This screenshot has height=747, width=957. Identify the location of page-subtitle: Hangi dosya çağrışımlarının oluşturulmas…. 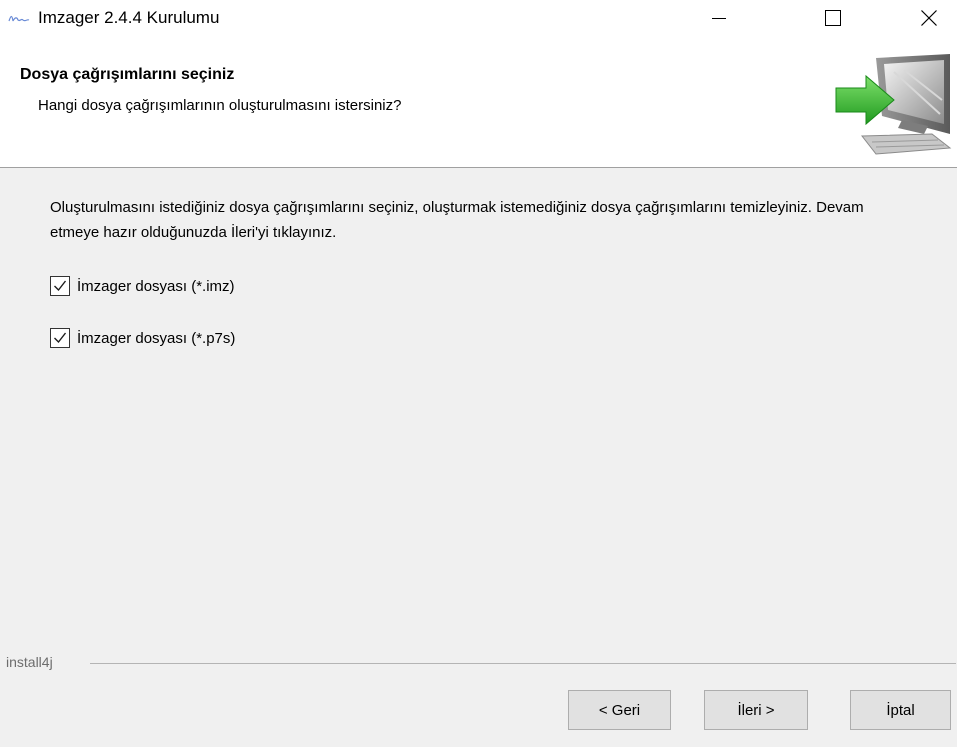
(220, 105).